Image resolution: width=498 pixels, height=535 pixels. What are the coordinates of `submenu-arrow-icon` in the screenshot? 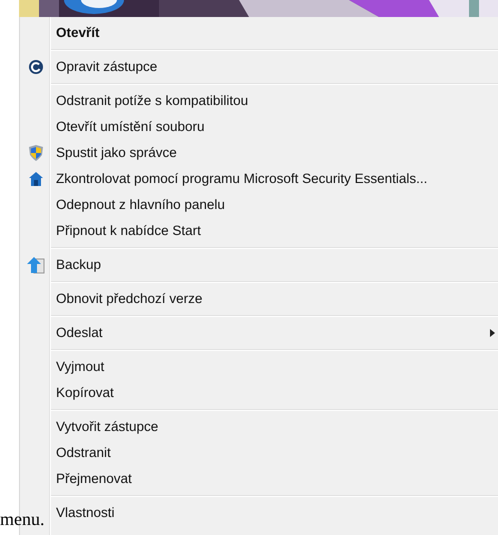 It's located at (492, 333).